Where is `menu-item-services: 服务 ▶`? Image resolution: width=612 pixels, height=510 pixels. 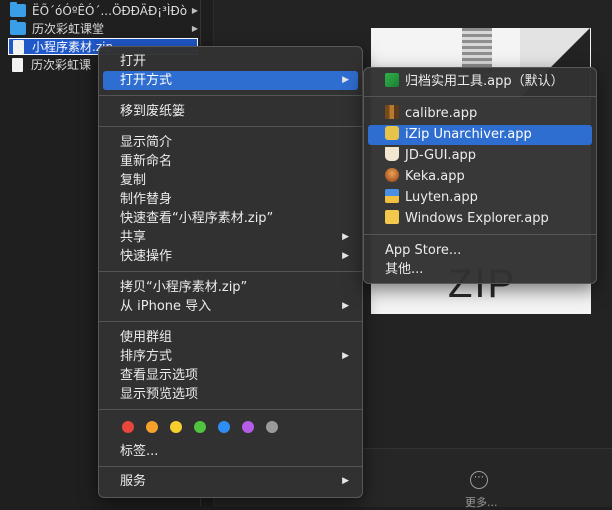
menu-item-services: 服务 ▶ is located at coordinates (230, 481).